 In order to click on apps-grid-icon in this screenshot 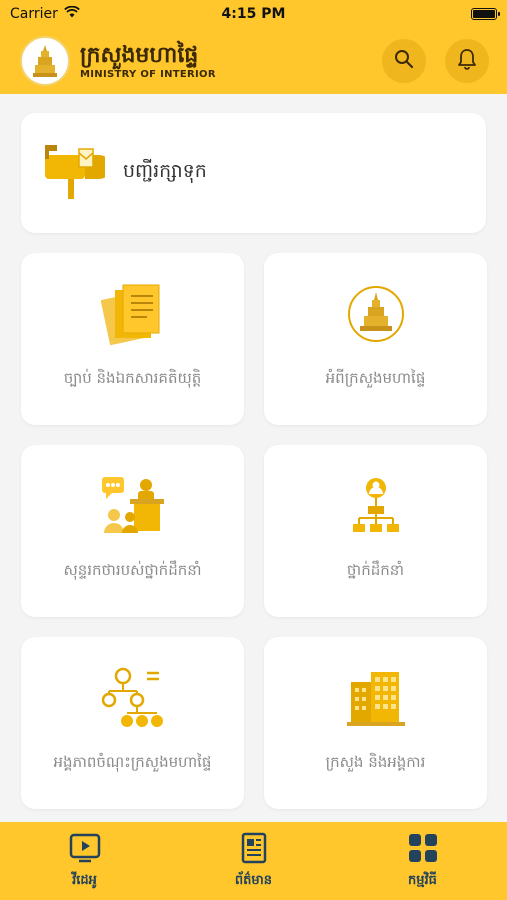, I will do `click(423, 850)`.